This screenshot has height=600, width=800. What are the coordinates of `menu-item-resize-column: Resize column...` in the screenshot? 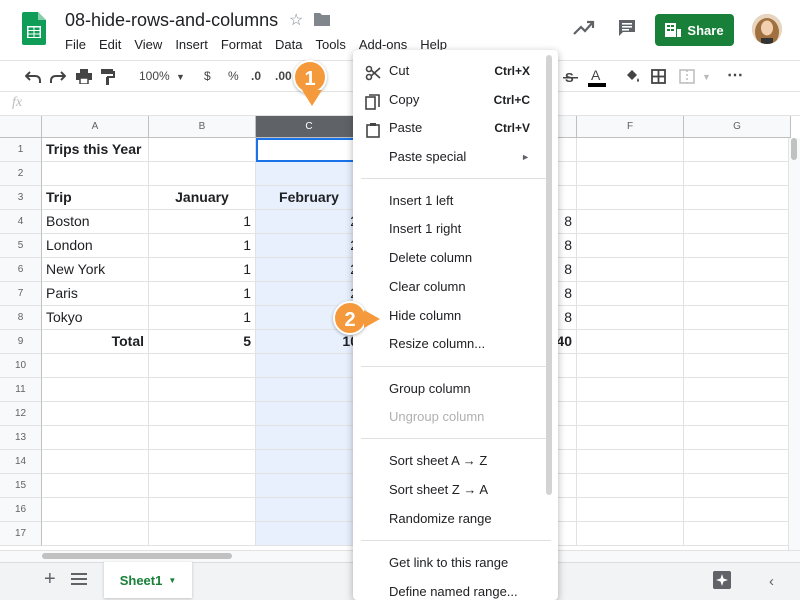 It's located at (455, 344).